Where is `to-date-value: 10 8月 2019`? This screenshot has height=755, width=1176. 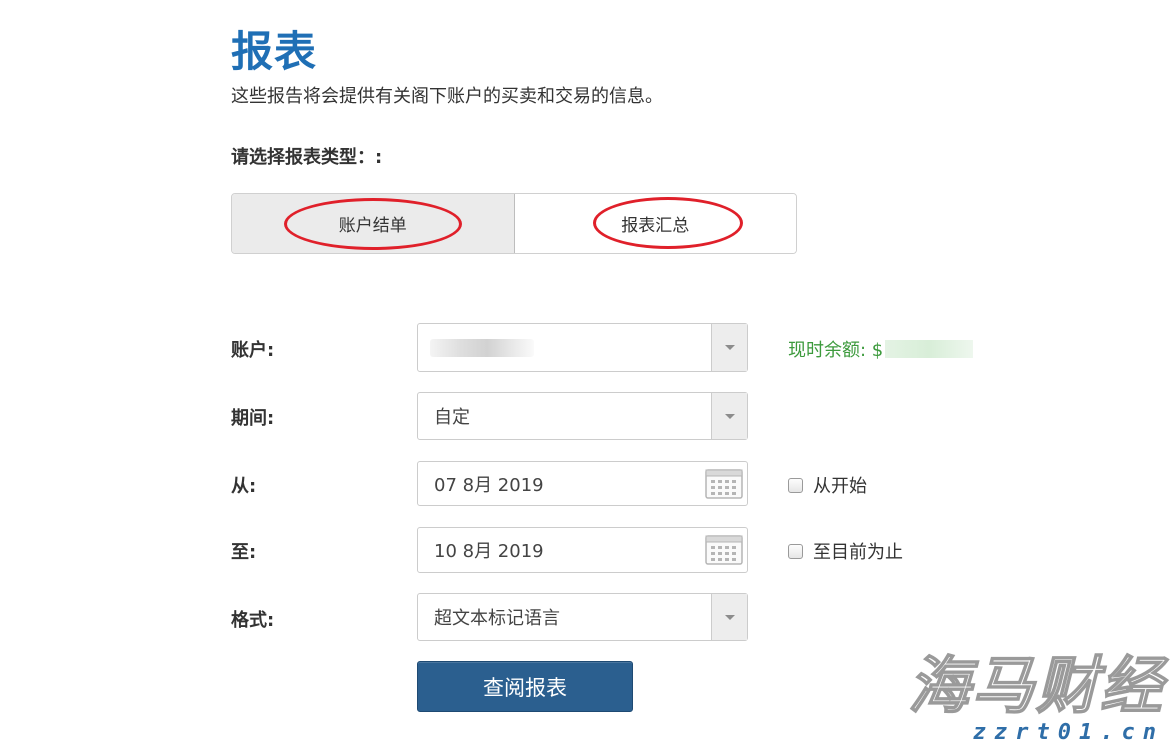
to-date-value: 10 8月 2019 is located at coordinates (489, 551).